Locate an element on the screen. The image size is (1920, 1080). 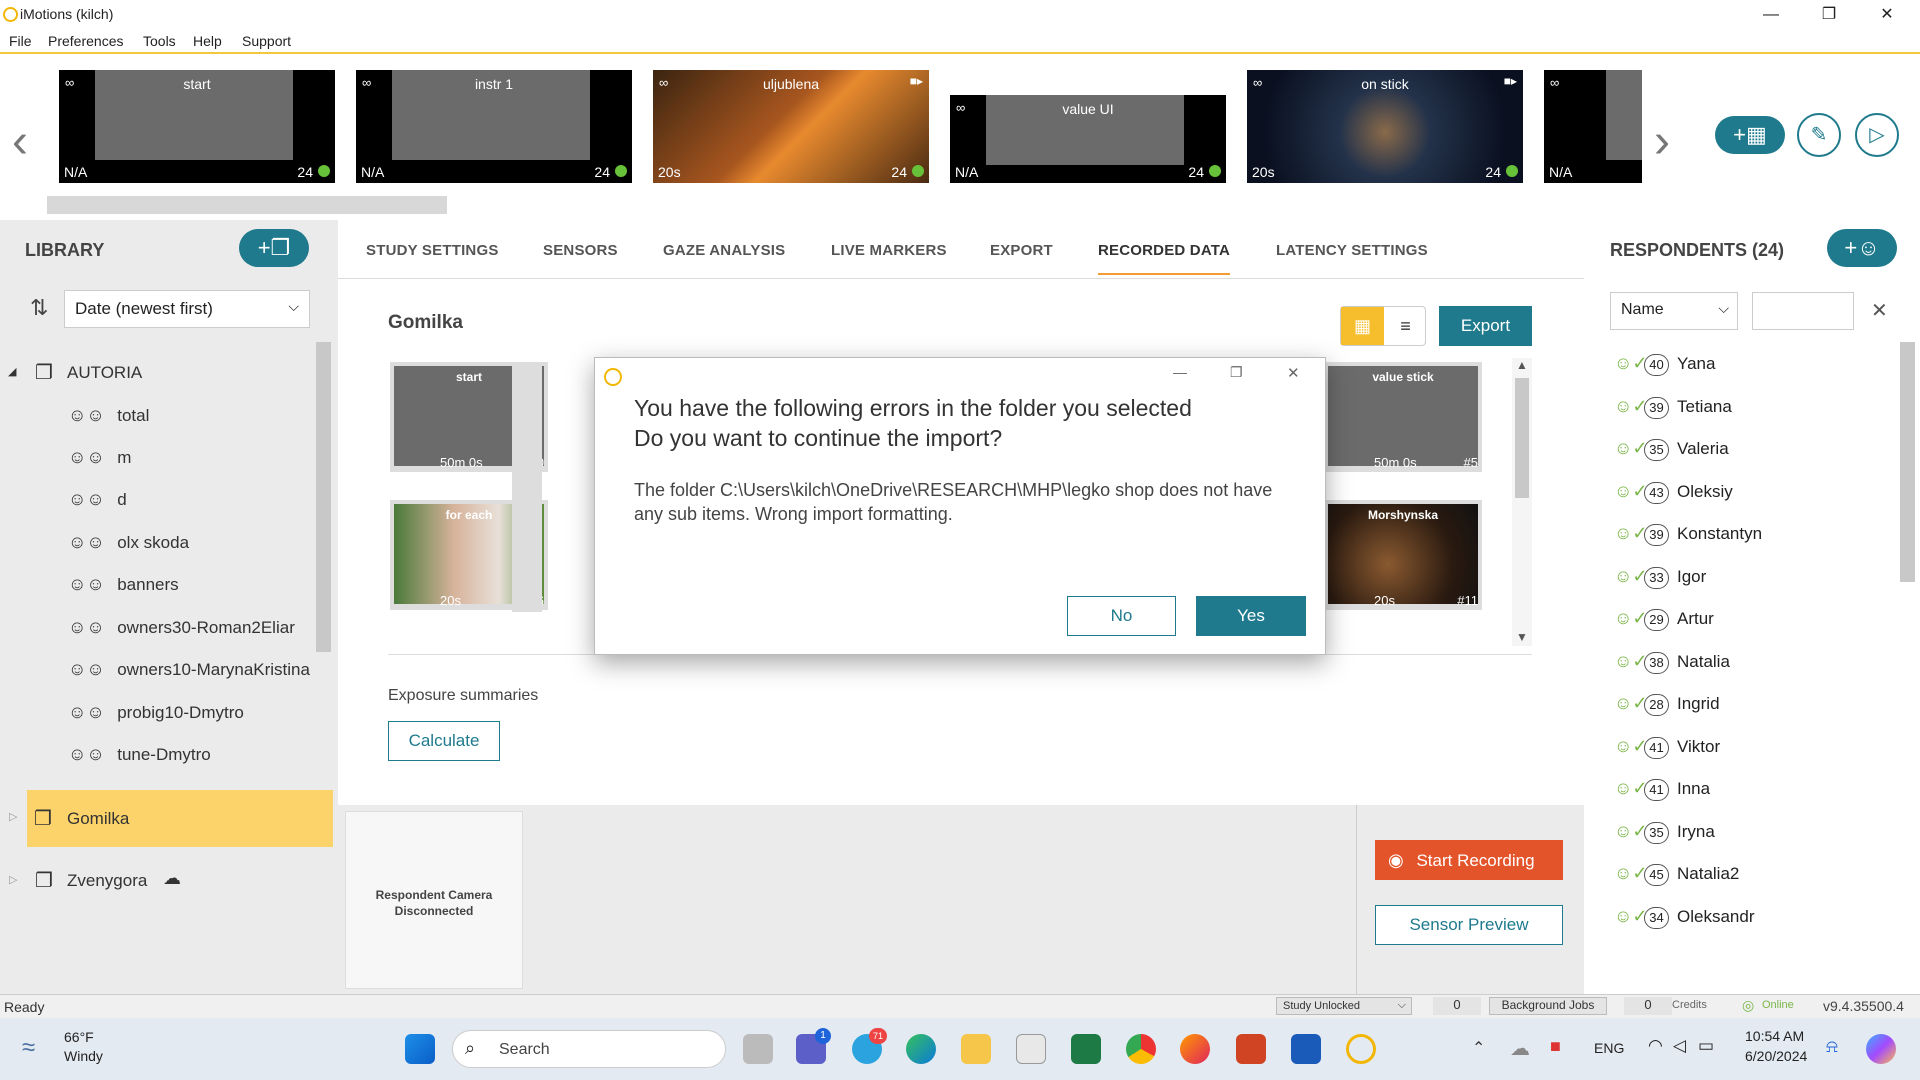
add-study-button: +❐ is located at coordinates (274, 248).